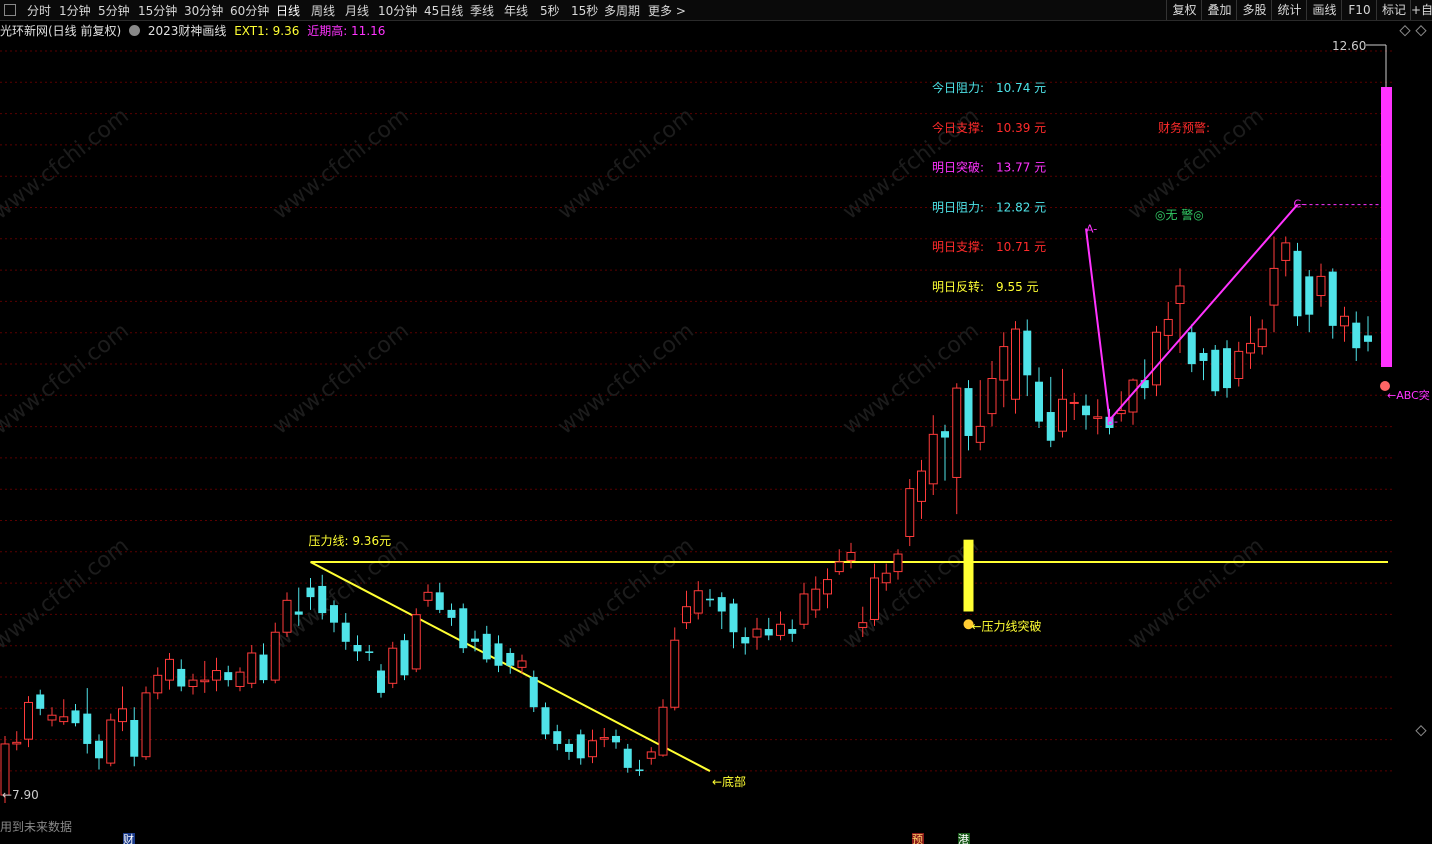  I want to click on abc-label: ←ABC突, so click(1408, 395).